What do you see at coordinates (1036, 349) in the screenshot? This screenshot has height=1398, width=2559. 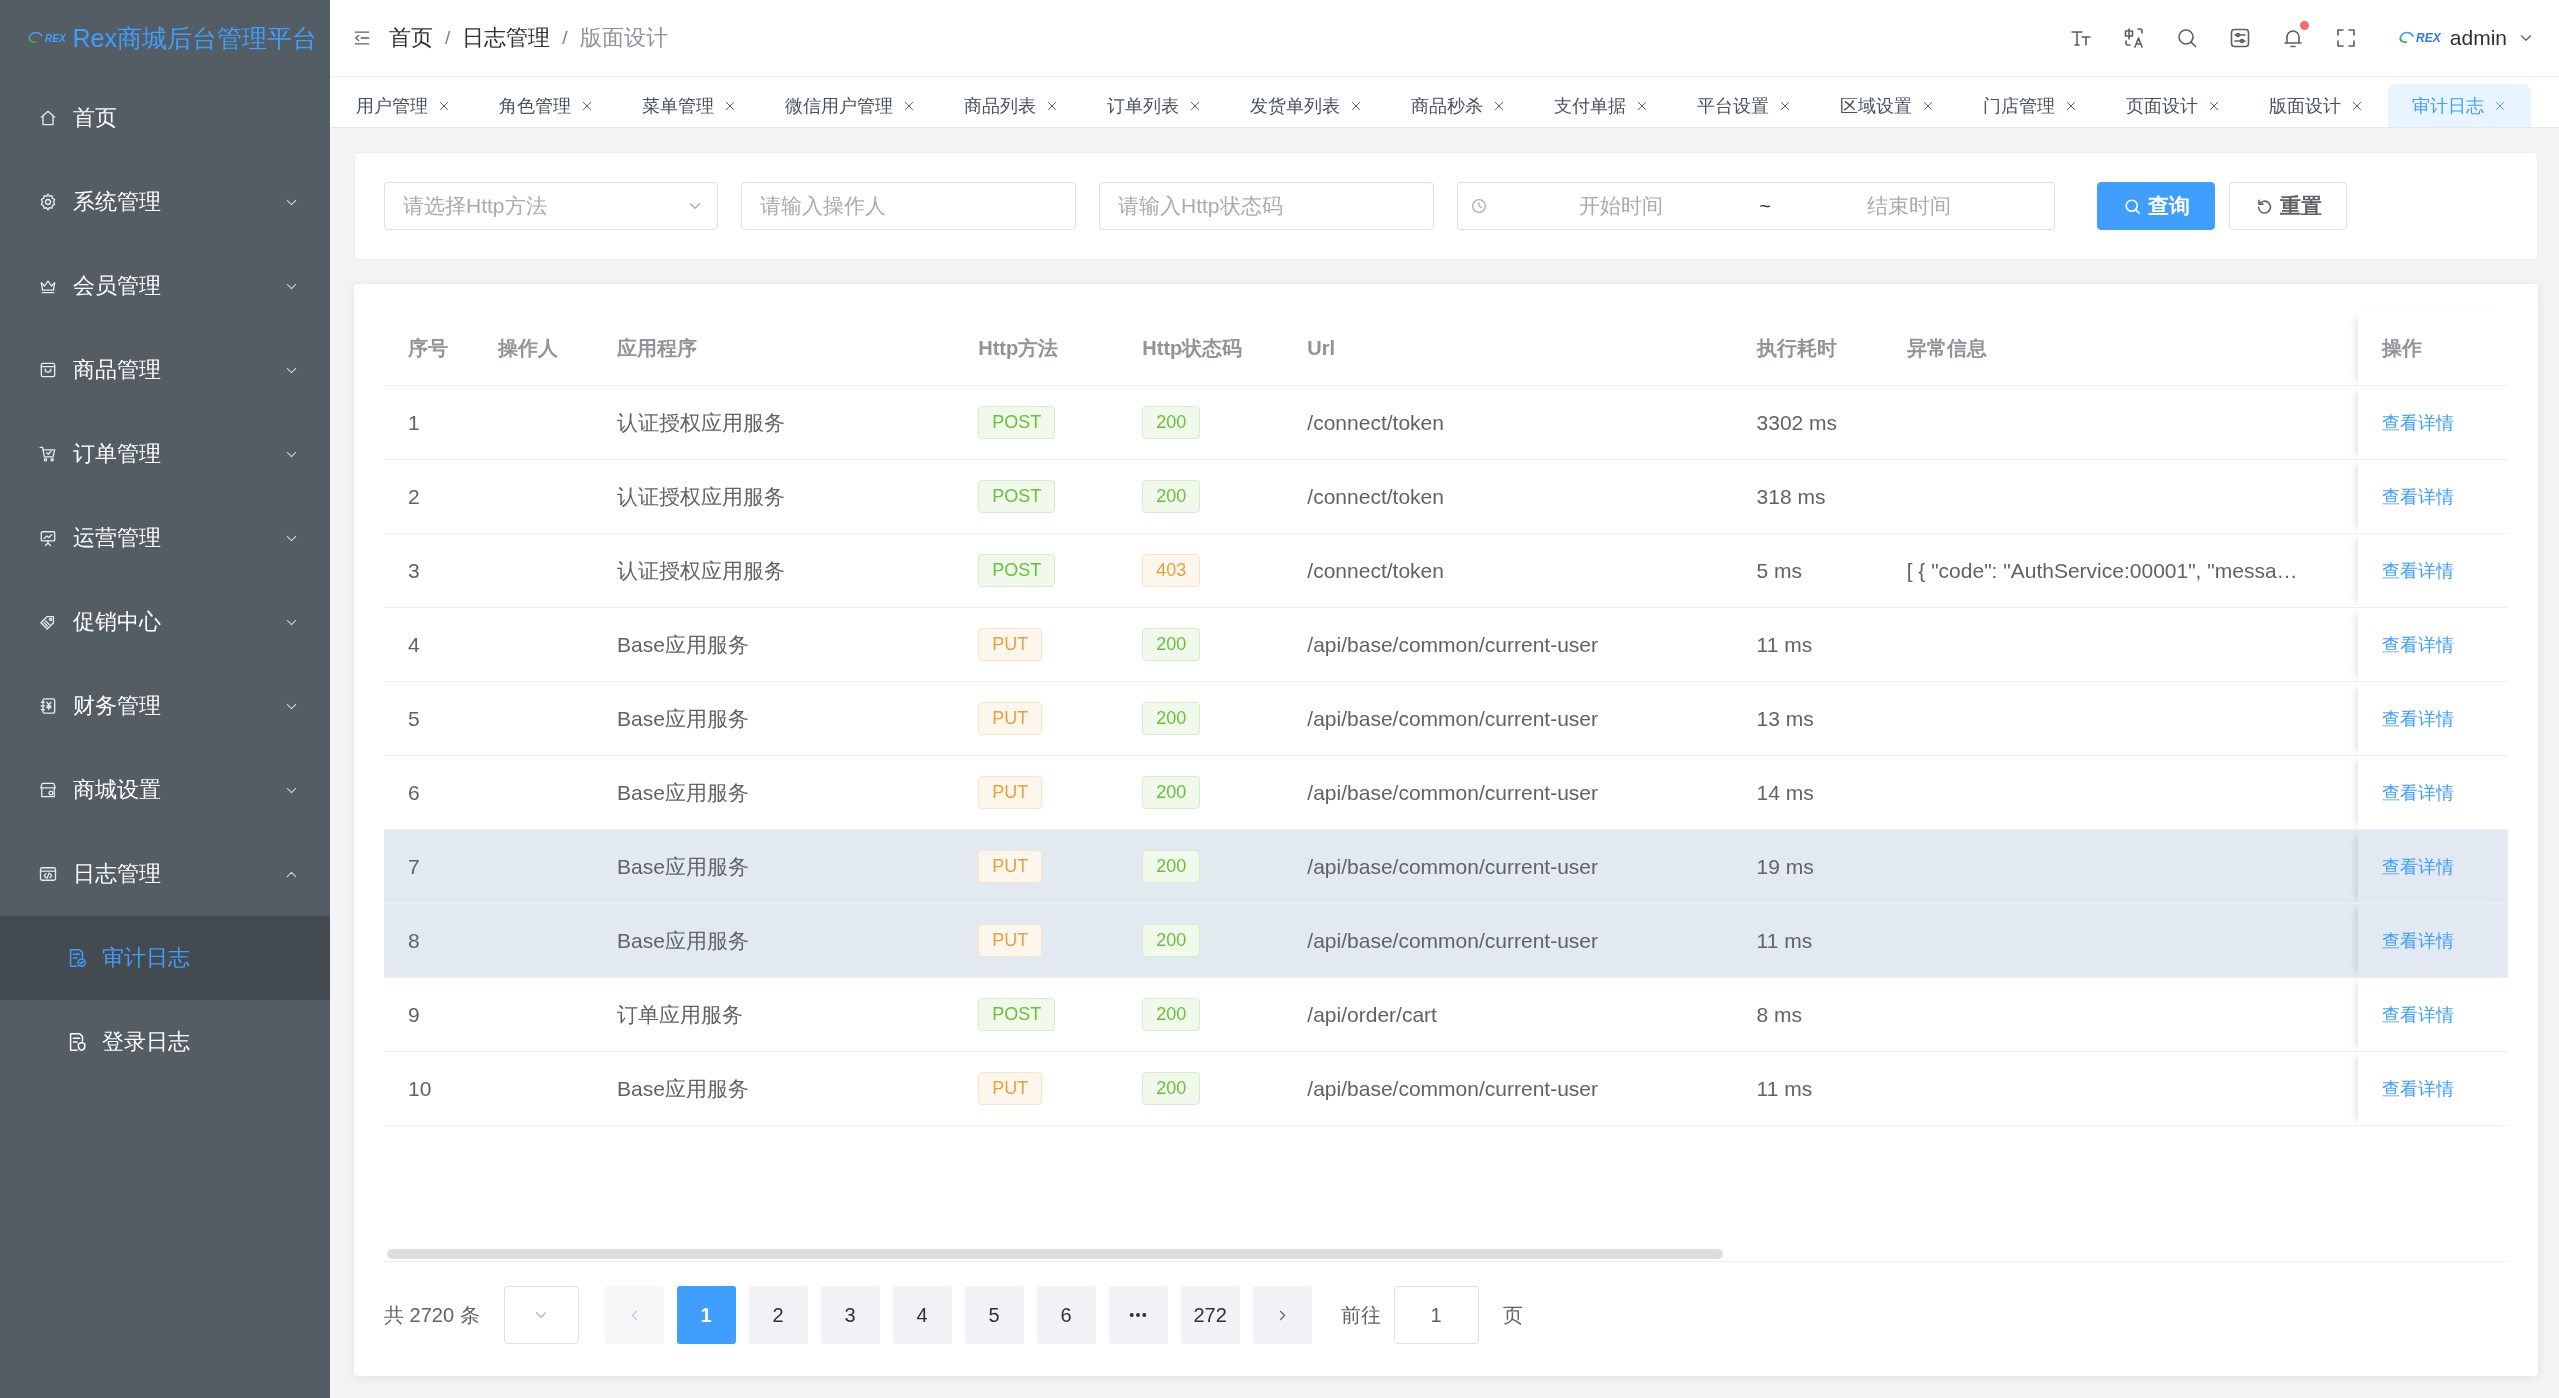 I see `column-header: Http方法` at bounding box center [1036, 349].